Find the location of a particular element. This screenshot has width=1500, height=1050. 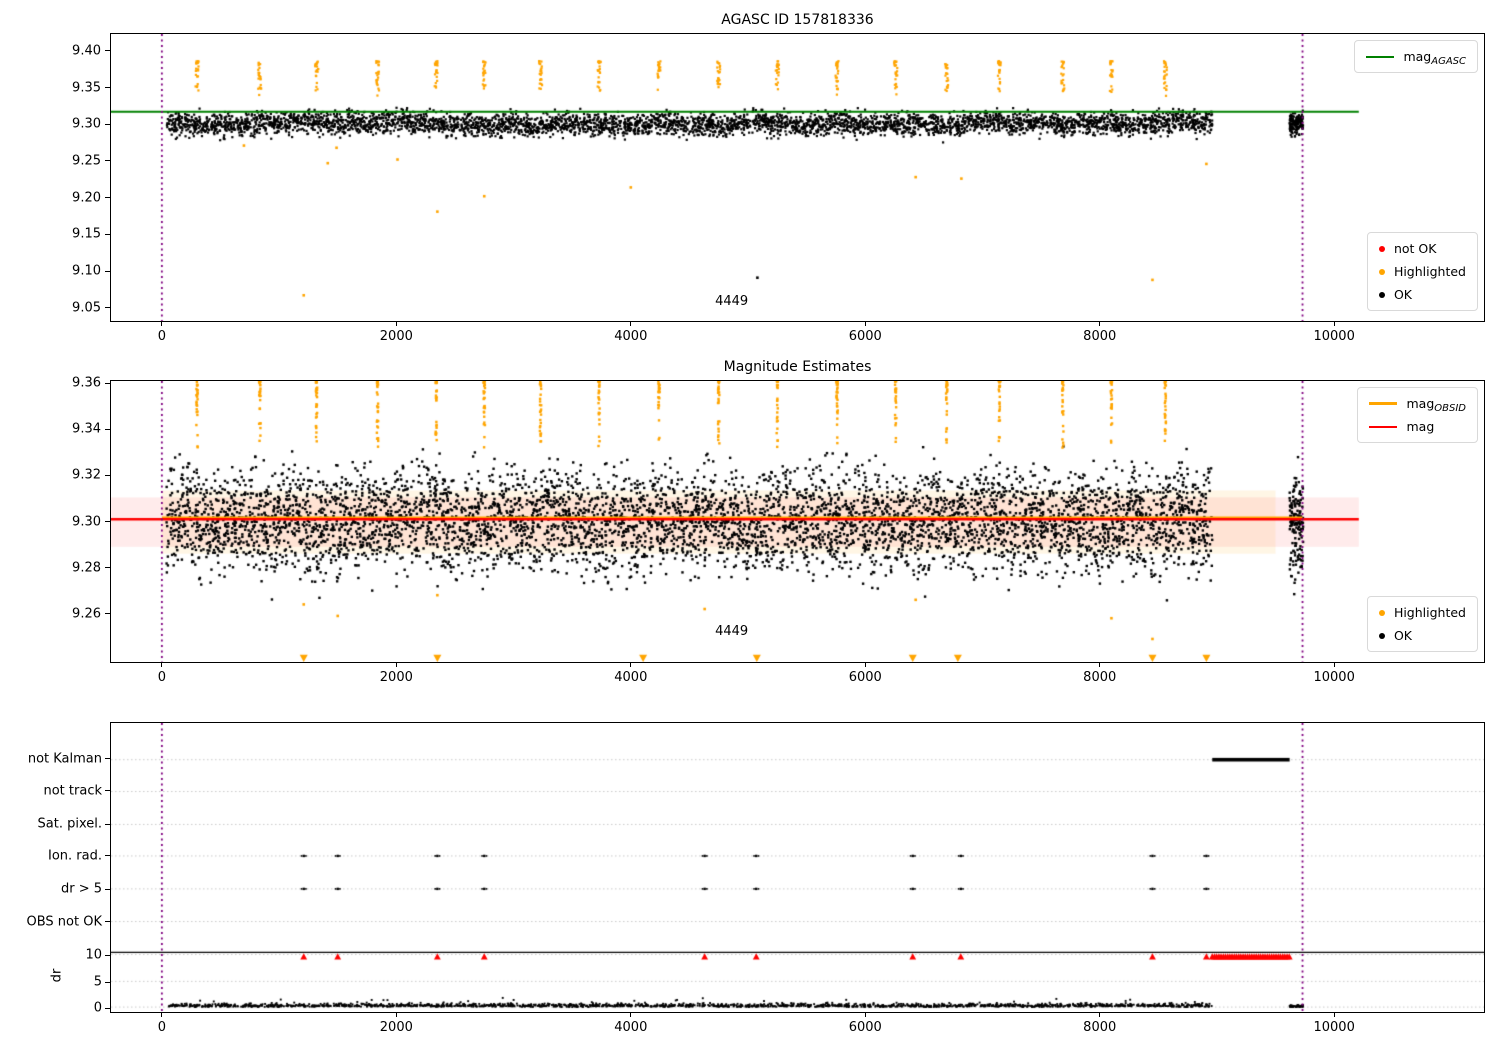

legend-item-mag-obsid: magOBSID is located at coordinates (1417, 404).